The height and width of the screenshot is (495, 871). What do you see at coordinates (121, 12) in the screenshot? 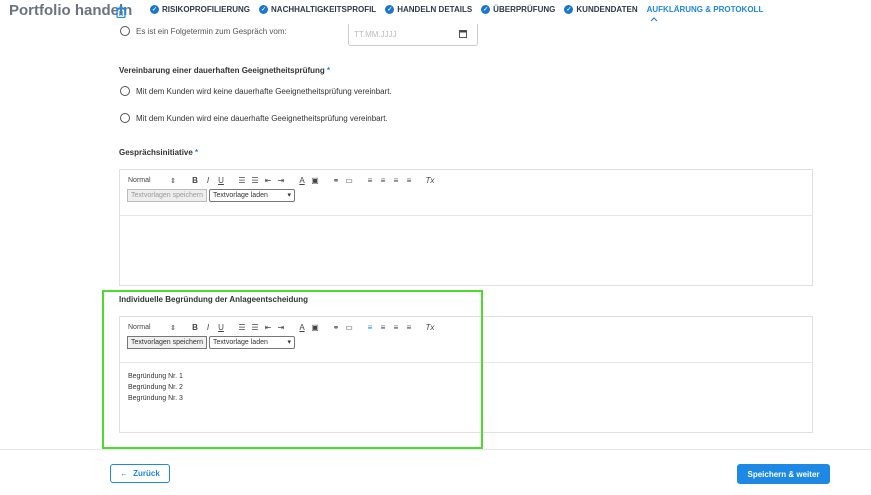
I see `trash-icon` at bounding box center [121, 12].